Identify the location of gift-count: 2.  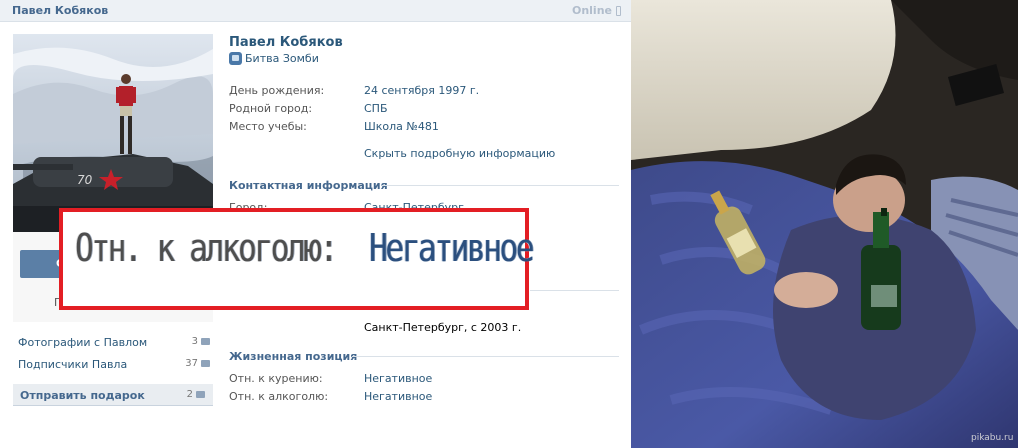
(196, 394).